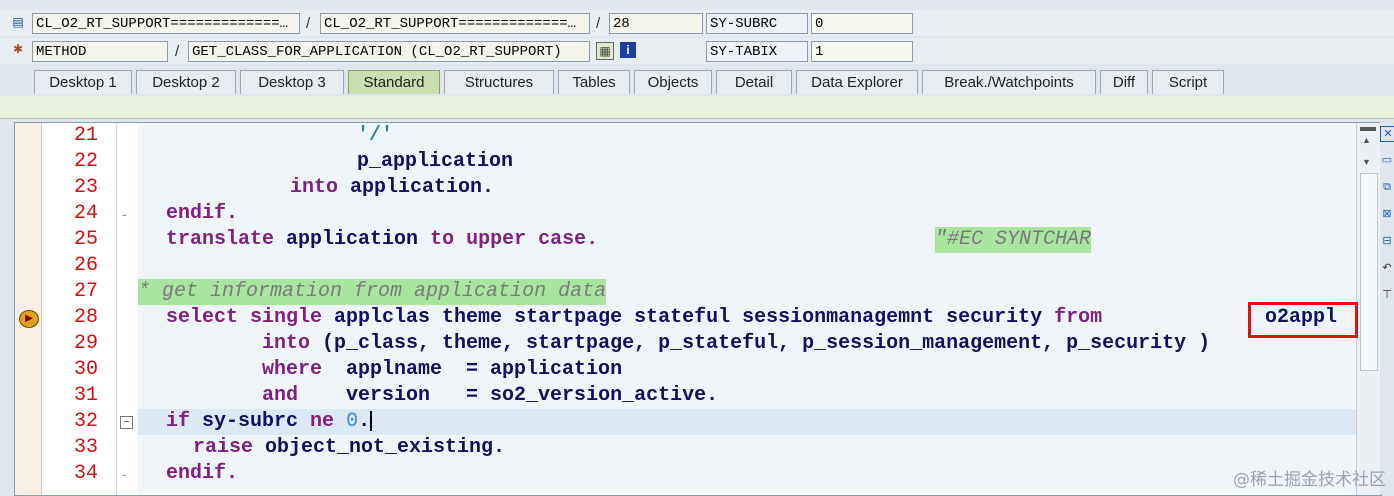 Image resolution: width=1394 pixels, height=496 pixels. I want to click on scroll-up-icon: ▲, so click(1366, 140).